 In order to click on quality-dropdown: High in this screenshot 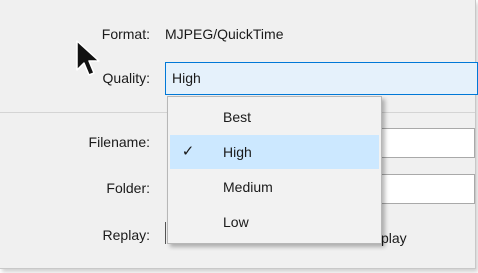, I will do `click(321, 78)`.